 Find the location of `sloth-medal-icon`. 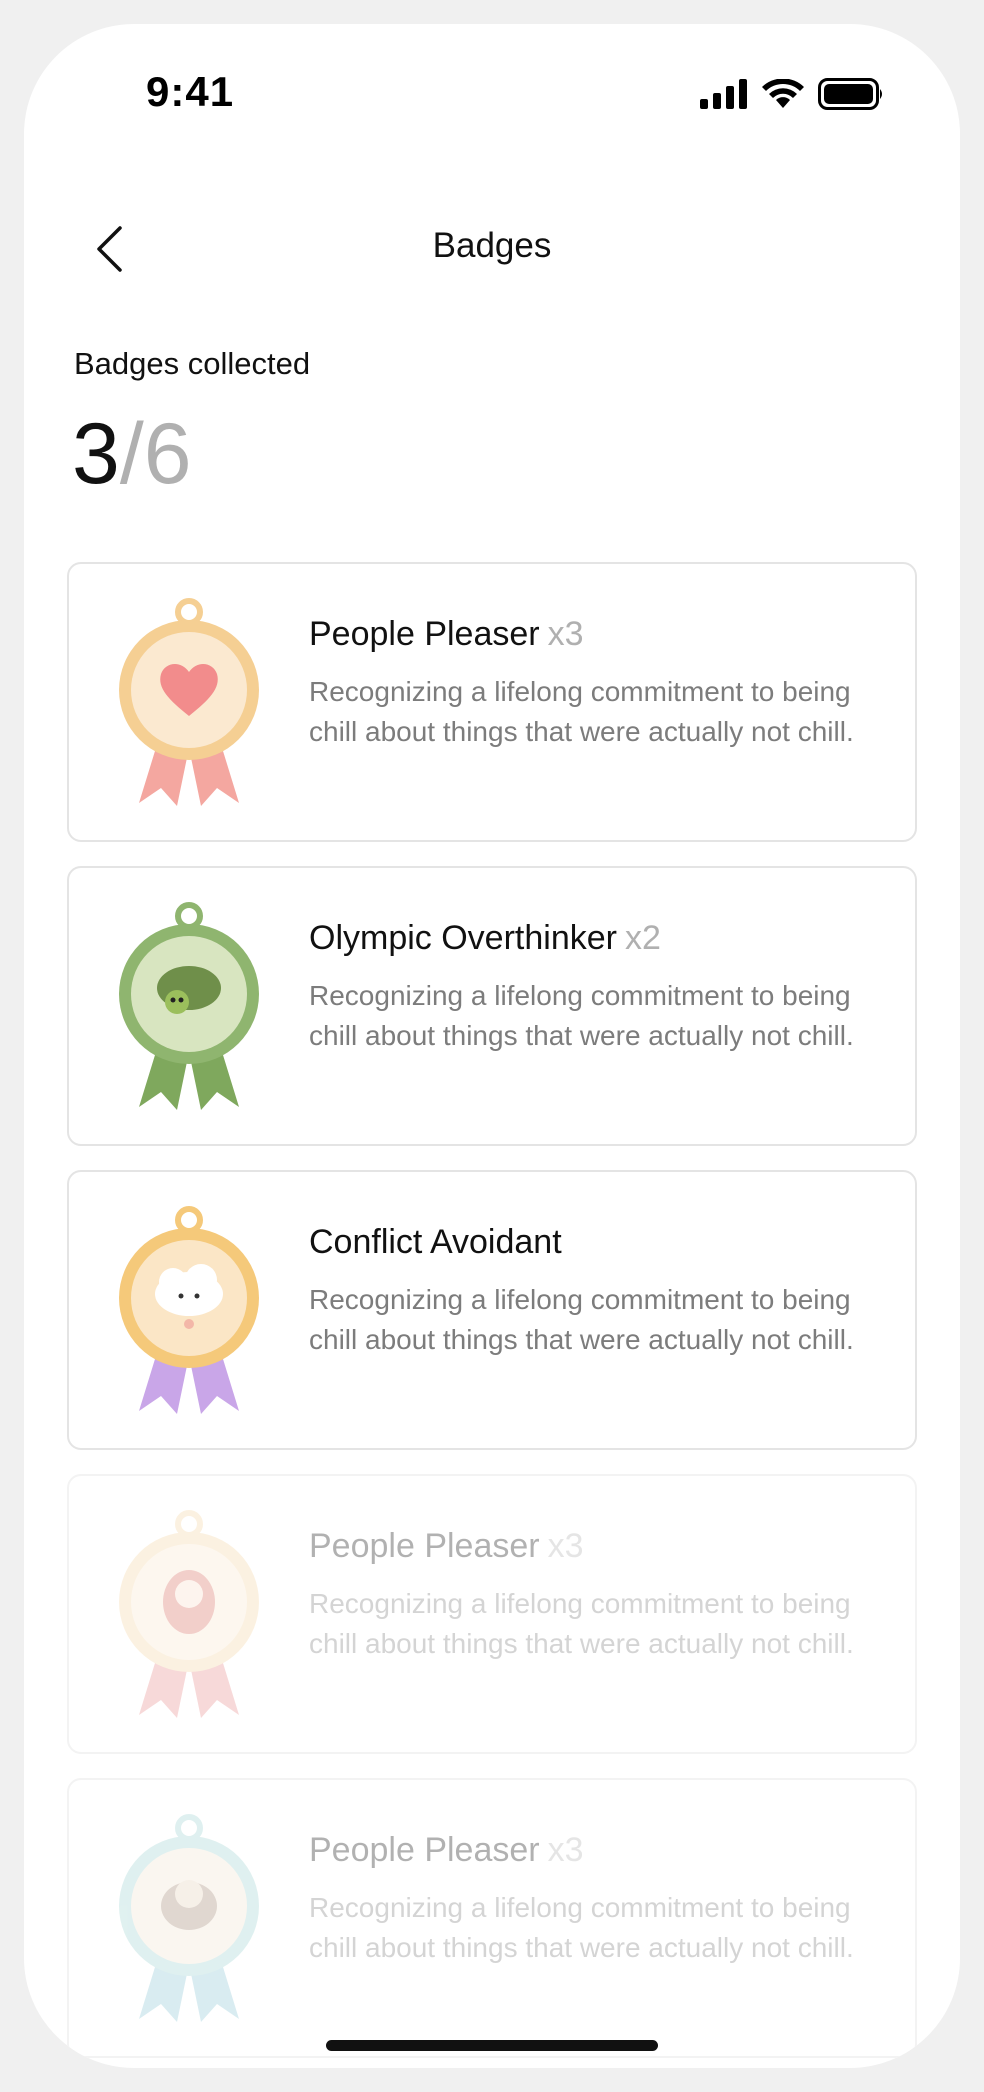

sloth-medal-icon is located at coordinates (189, 1918).